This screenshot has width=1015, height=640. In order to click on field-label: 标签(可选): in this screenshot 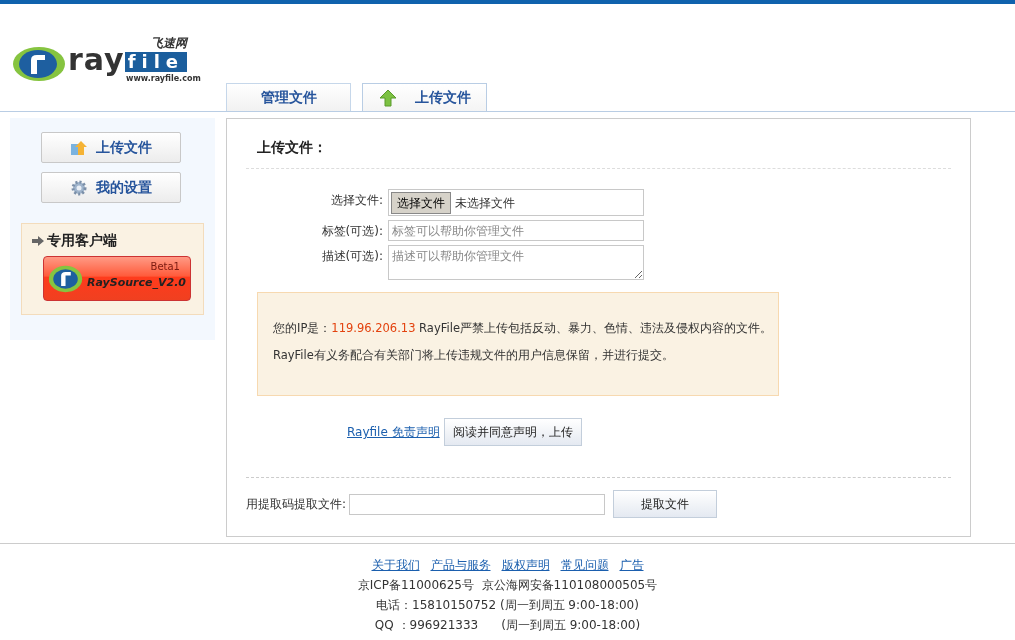, I will do `click(351, 231)`.